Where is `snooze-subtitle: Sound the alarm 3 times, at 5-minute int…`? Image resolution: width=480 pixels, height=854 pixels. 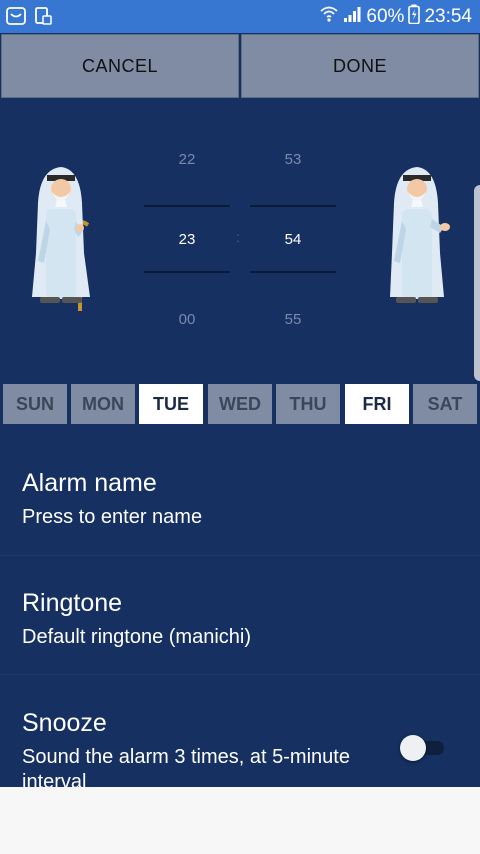
snooze-subtitle: Sound the alarm 3 times, at 5-minute int… is located at coordinates (186, 766).